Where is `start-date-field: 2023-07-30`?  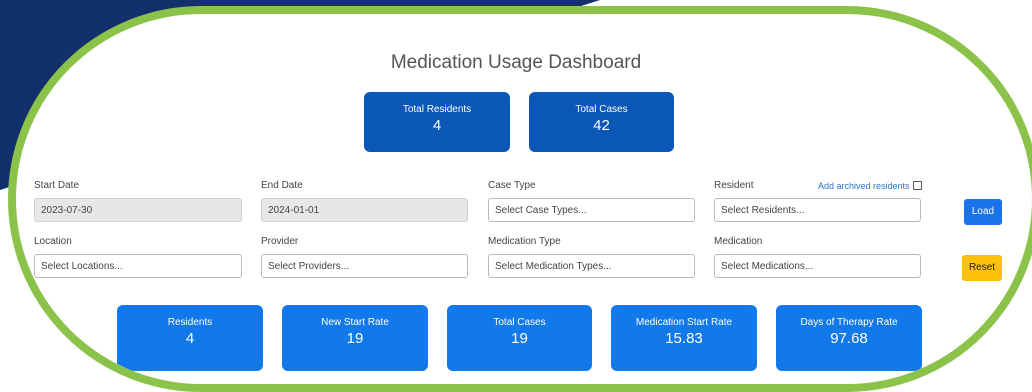
start-date-field: 2023-07-30 is located at coordinates (138, 210).